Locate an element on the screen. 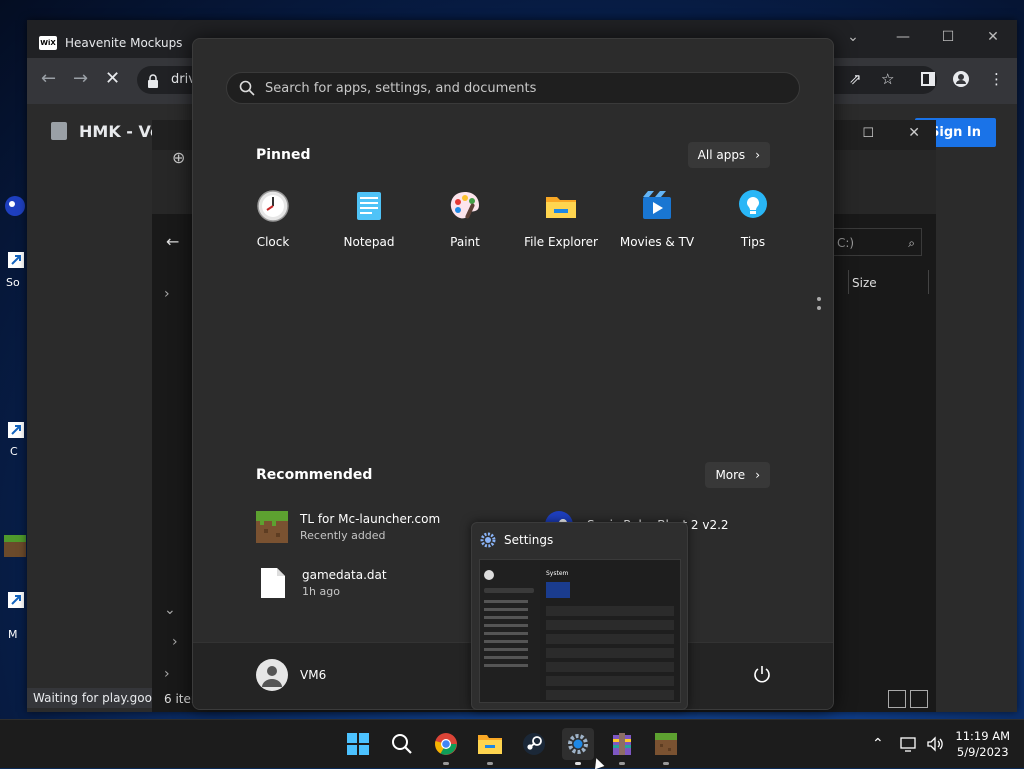 Image resolution: width=1024 pixels, height=769 pixels. settings-window-preview: Settings System is located at coordinates (579, 616).